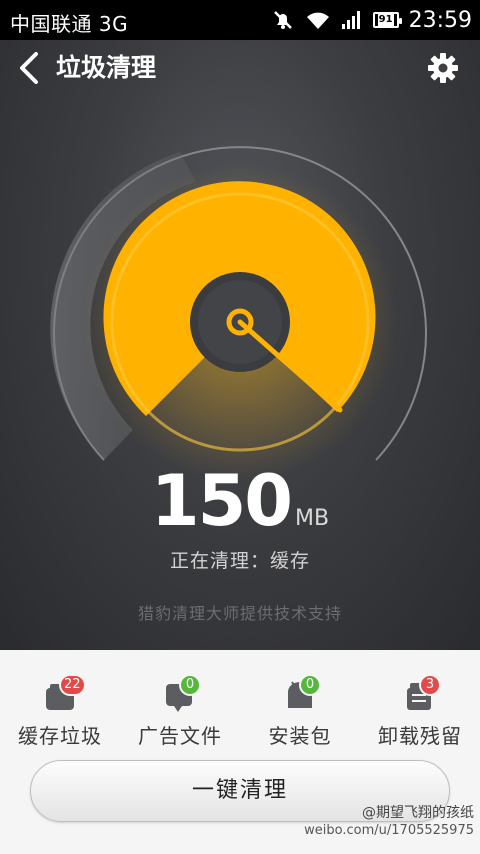 Image resolution: width=480 pixels, height=854 pixels. What do you see at coordinates (240, 68) in the screenshot?
I see `top-bar: 垃圾清理` at bounding box center [240, 68].